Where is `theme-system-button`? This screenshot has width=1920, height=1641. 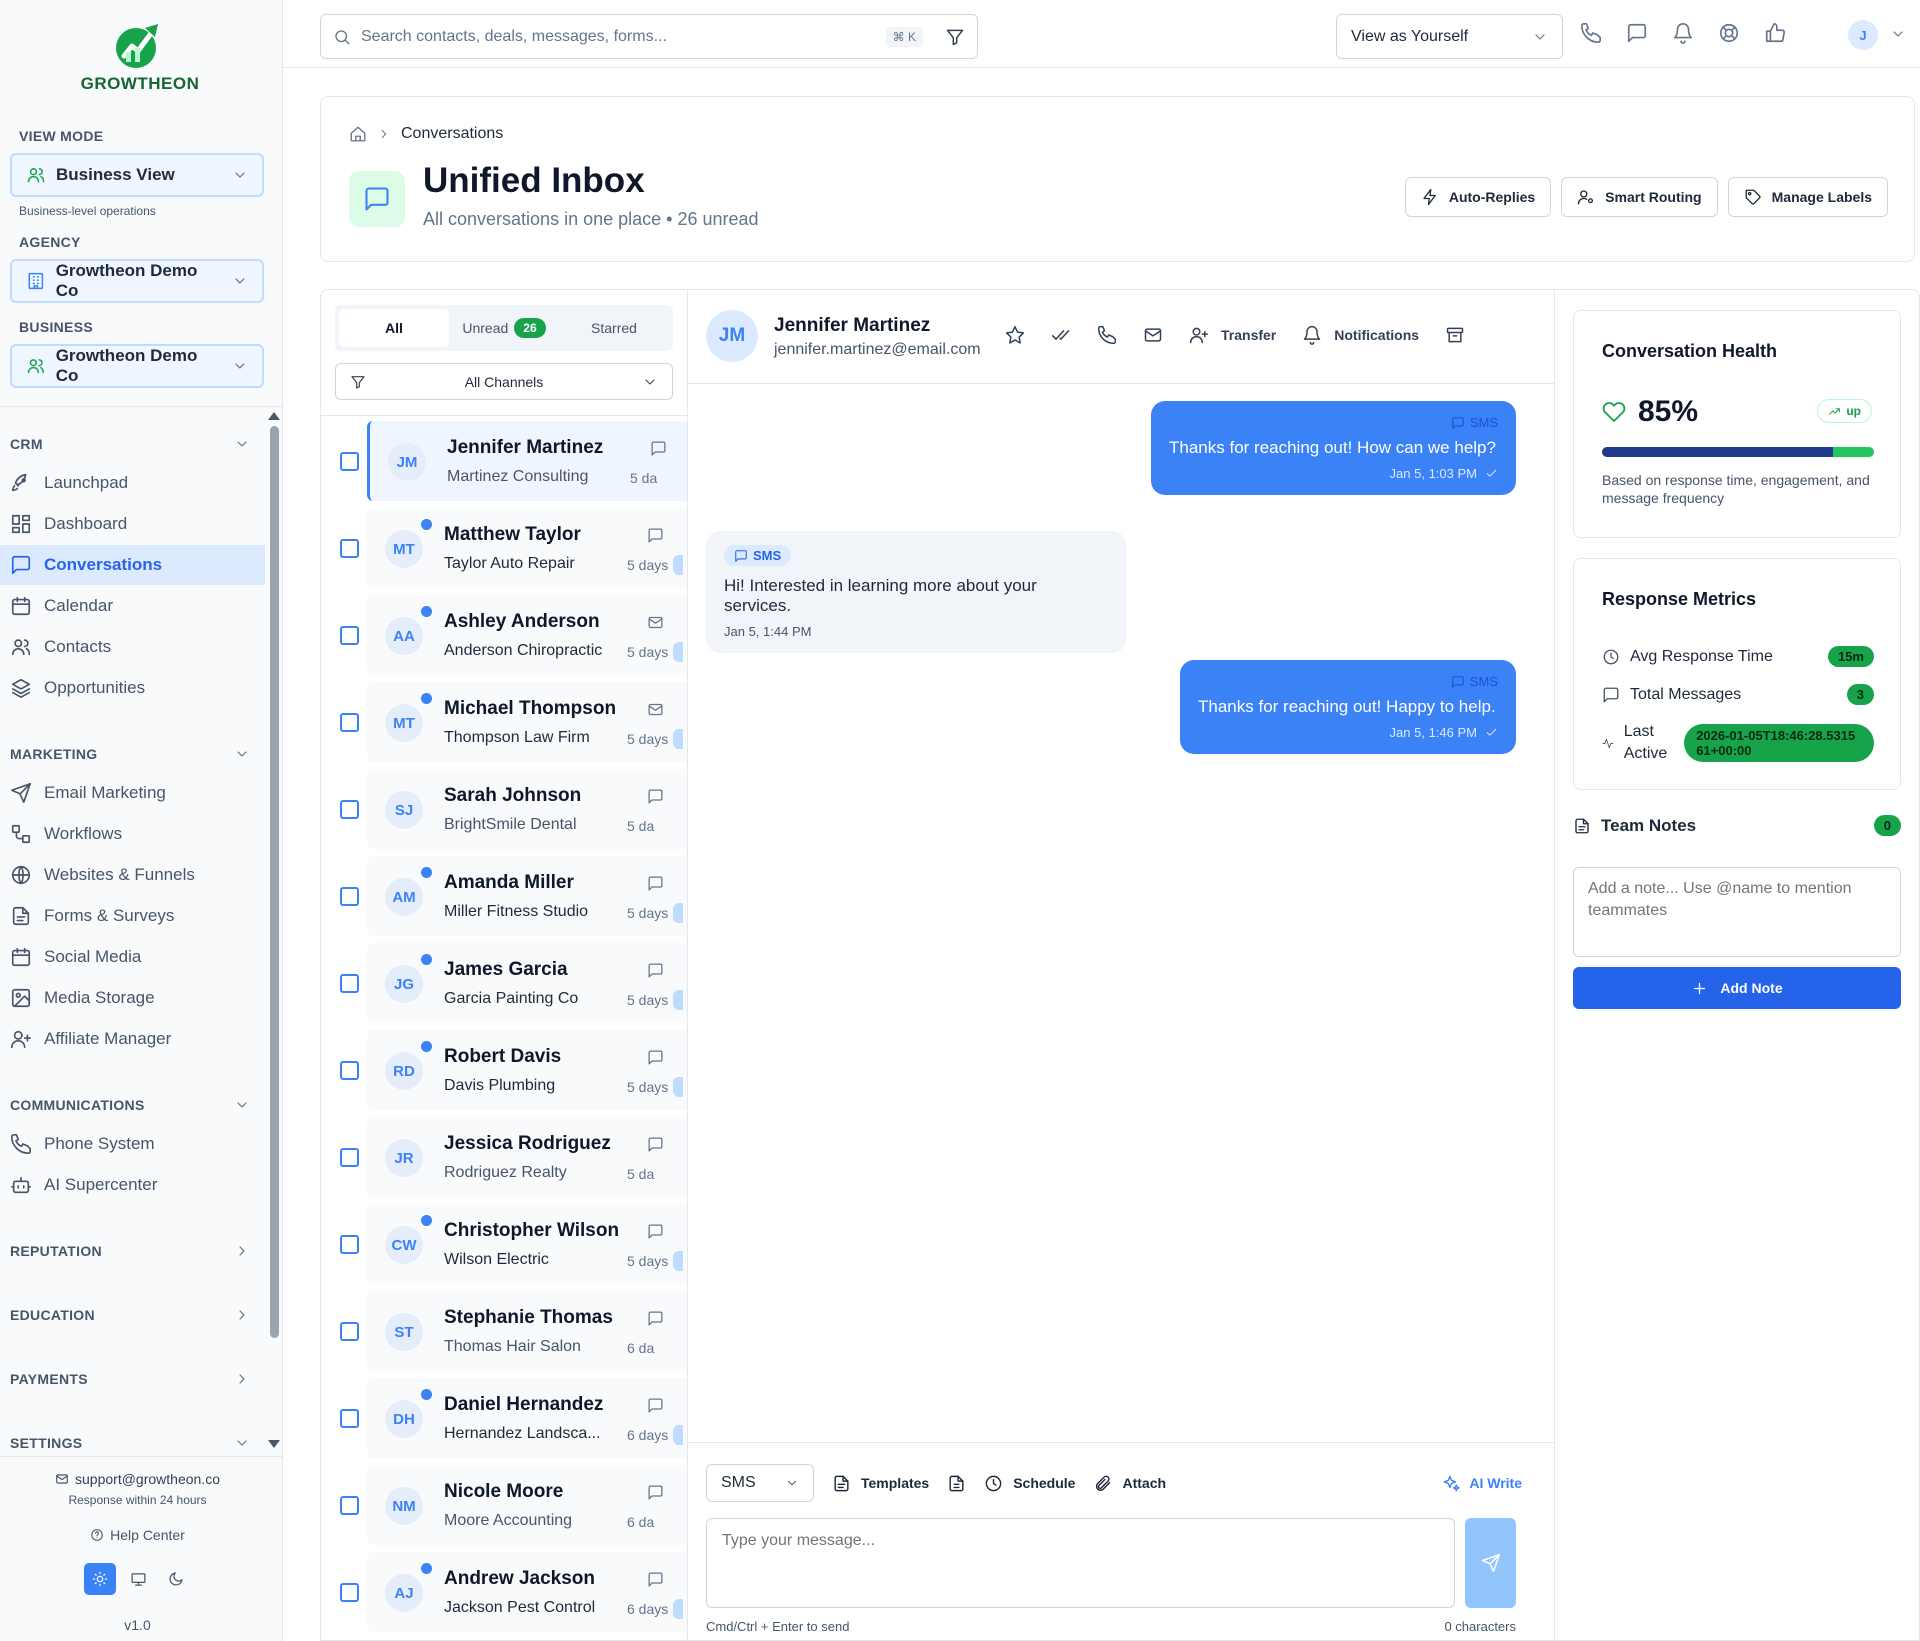
theme-system-button is located at coordinates (138, 1579).